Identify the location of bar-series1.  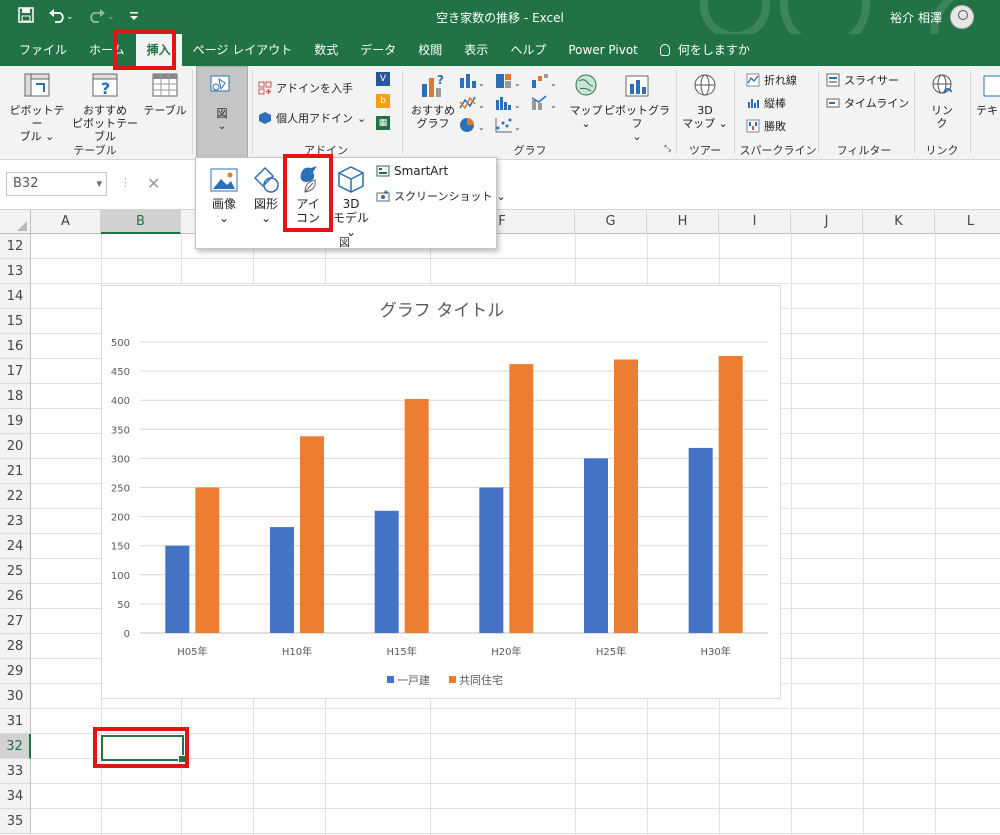
(700, 540).